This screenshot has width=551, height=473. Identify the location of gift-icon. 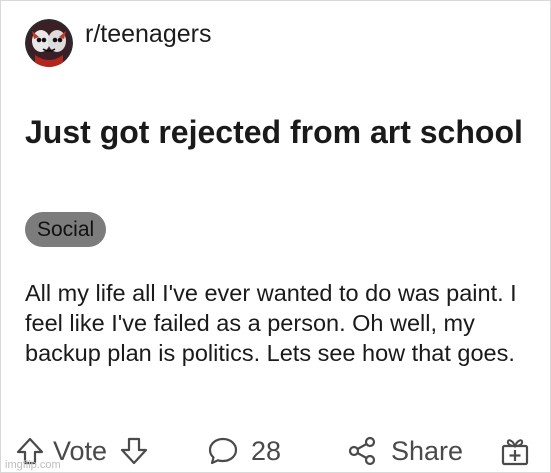
(515, 451).